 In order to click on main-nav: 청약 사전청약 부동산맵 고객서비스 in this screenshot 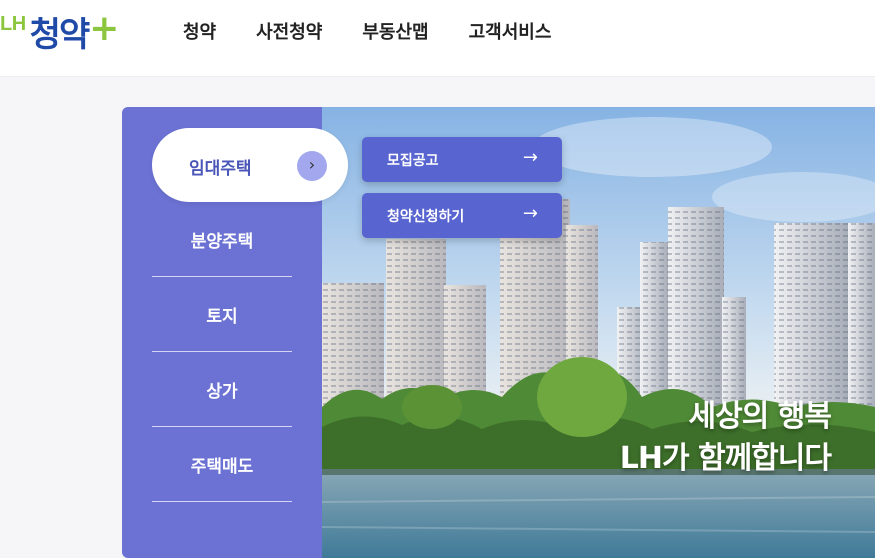, I will do `click(367, 31)`.